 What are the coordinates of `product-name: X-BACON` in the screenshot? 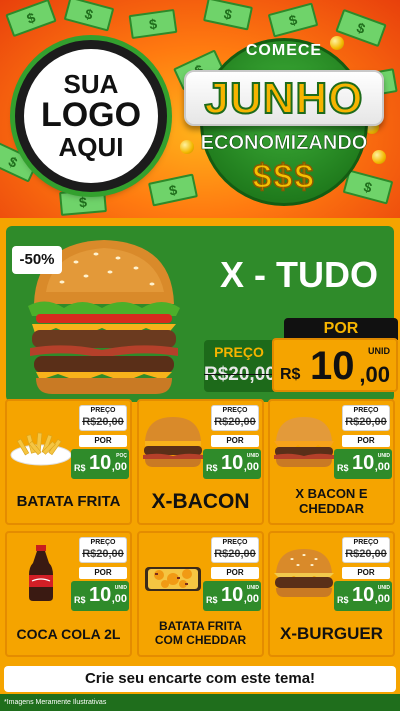 It's located at (200, 501).